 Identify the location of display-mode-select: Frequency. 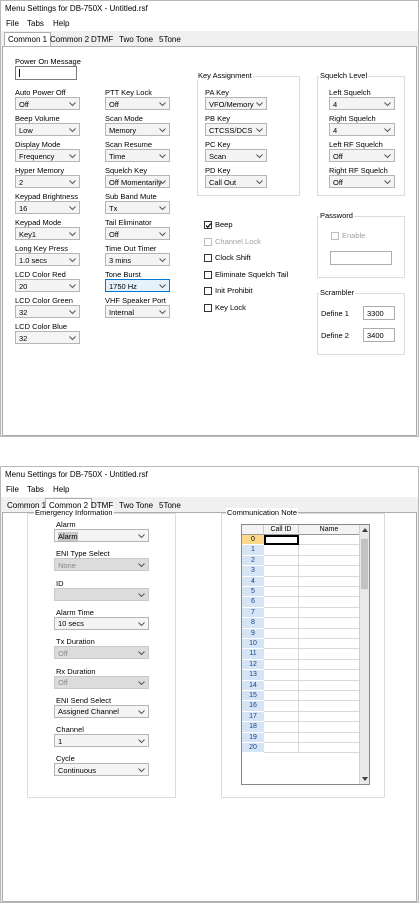
(47, 155).